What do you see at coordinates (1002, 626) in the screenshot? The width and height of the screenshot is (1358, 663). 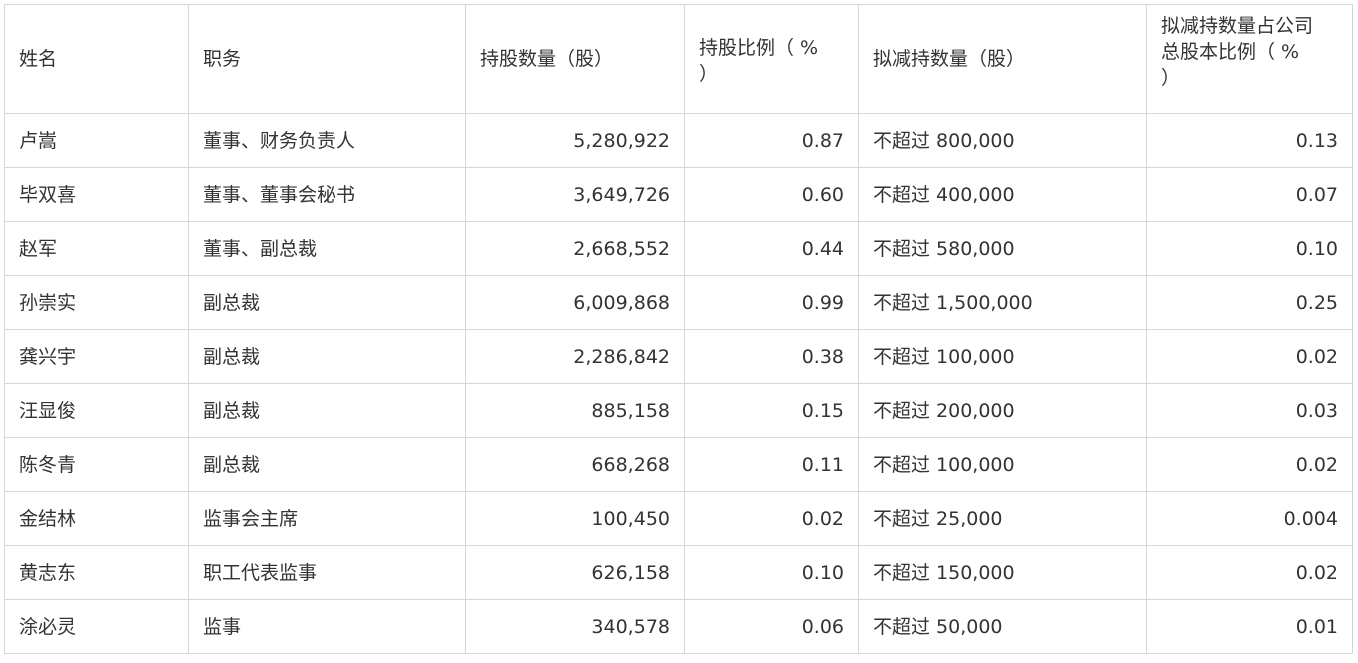 I see `cell-planned-reduction: 不超过 50,000` at bounding box center [1002, 626].